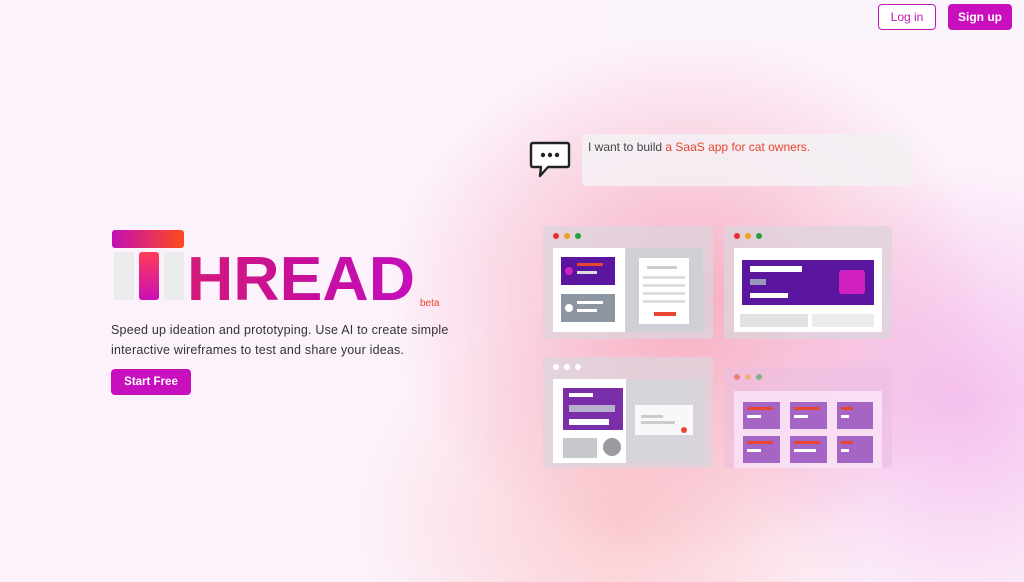 The height and width of the screenshot is (582, 1024). What do you see at coordinates (980, 17) in the screenshot?
I see `signup-button: Sign up` at bounding box center [980, 17].